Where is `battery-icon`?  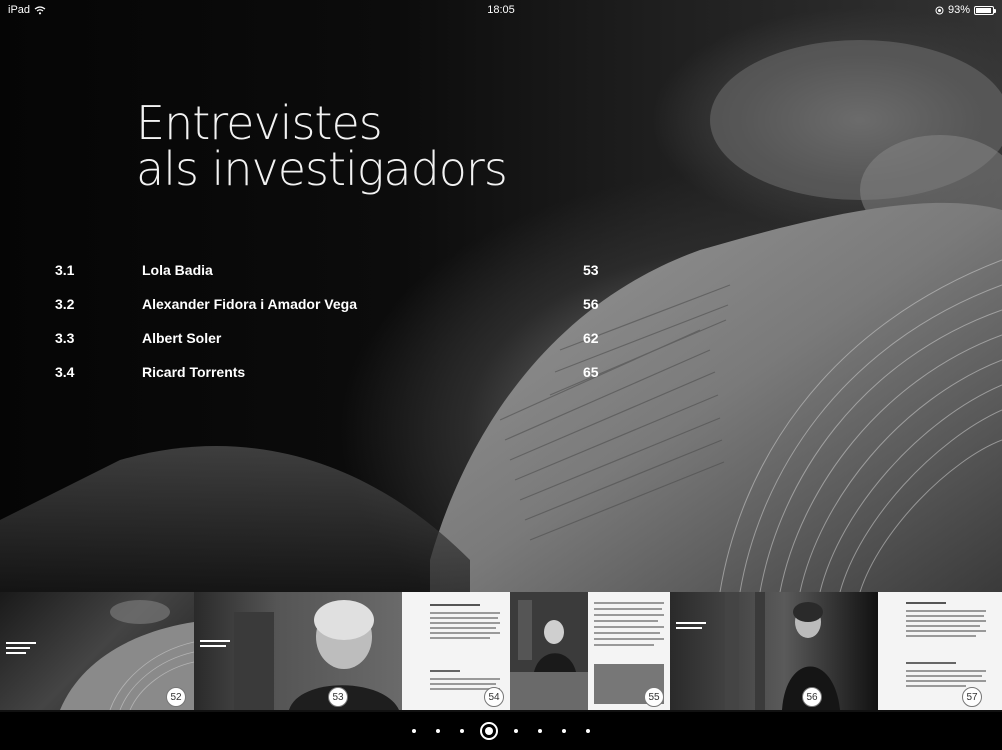 battery-icon is located at coordinates (985, 10).